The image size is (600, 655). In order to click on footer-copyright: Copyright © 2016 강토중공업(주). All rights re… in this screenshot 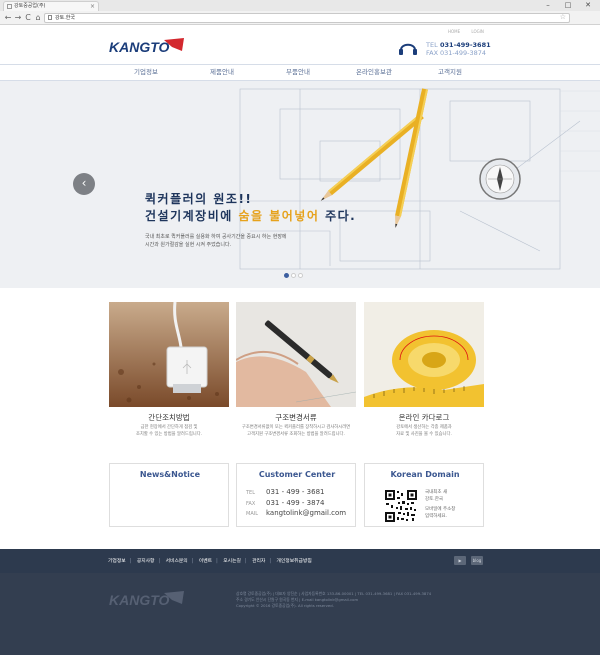, I will do `click(285, 605)`.